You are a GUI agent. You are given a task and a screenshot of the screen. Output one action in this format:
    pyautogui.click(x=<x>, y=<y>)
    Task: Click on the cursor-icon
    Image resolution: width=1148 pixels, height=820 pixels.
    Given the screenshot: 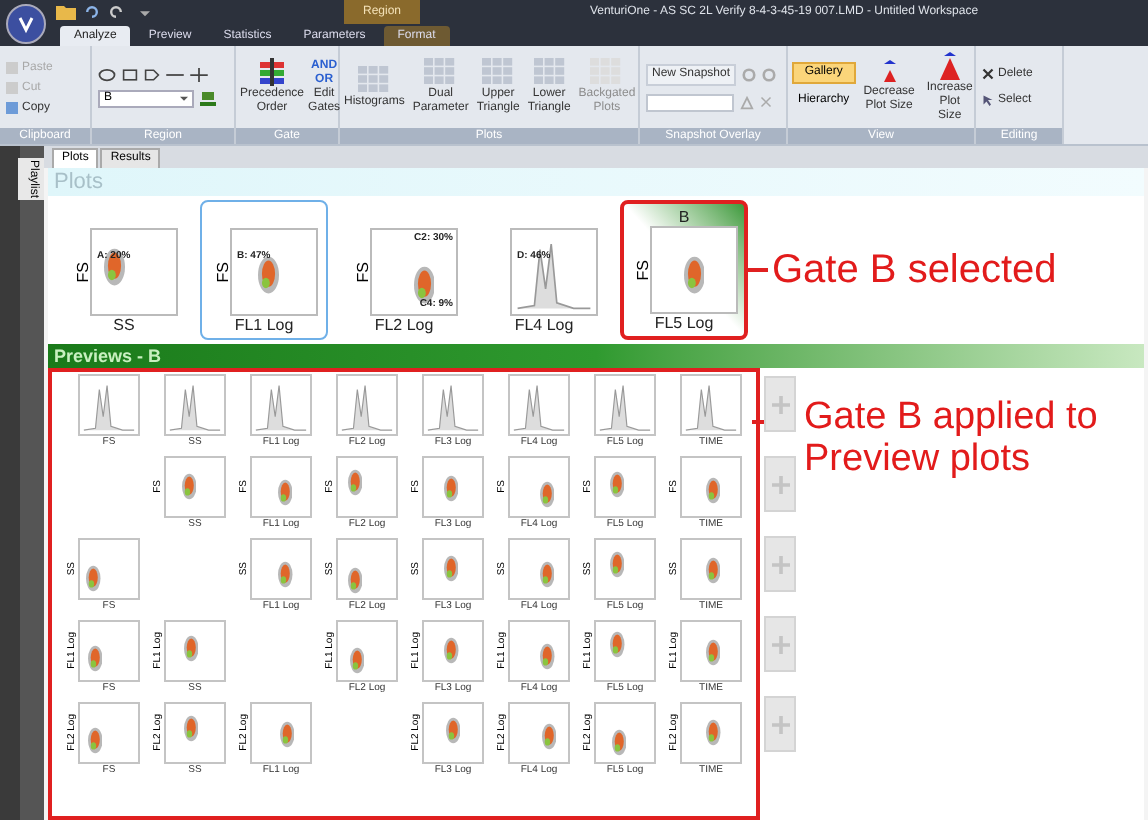 What is the action you would take?
    pyautogui.click(x=988, y=100)
    